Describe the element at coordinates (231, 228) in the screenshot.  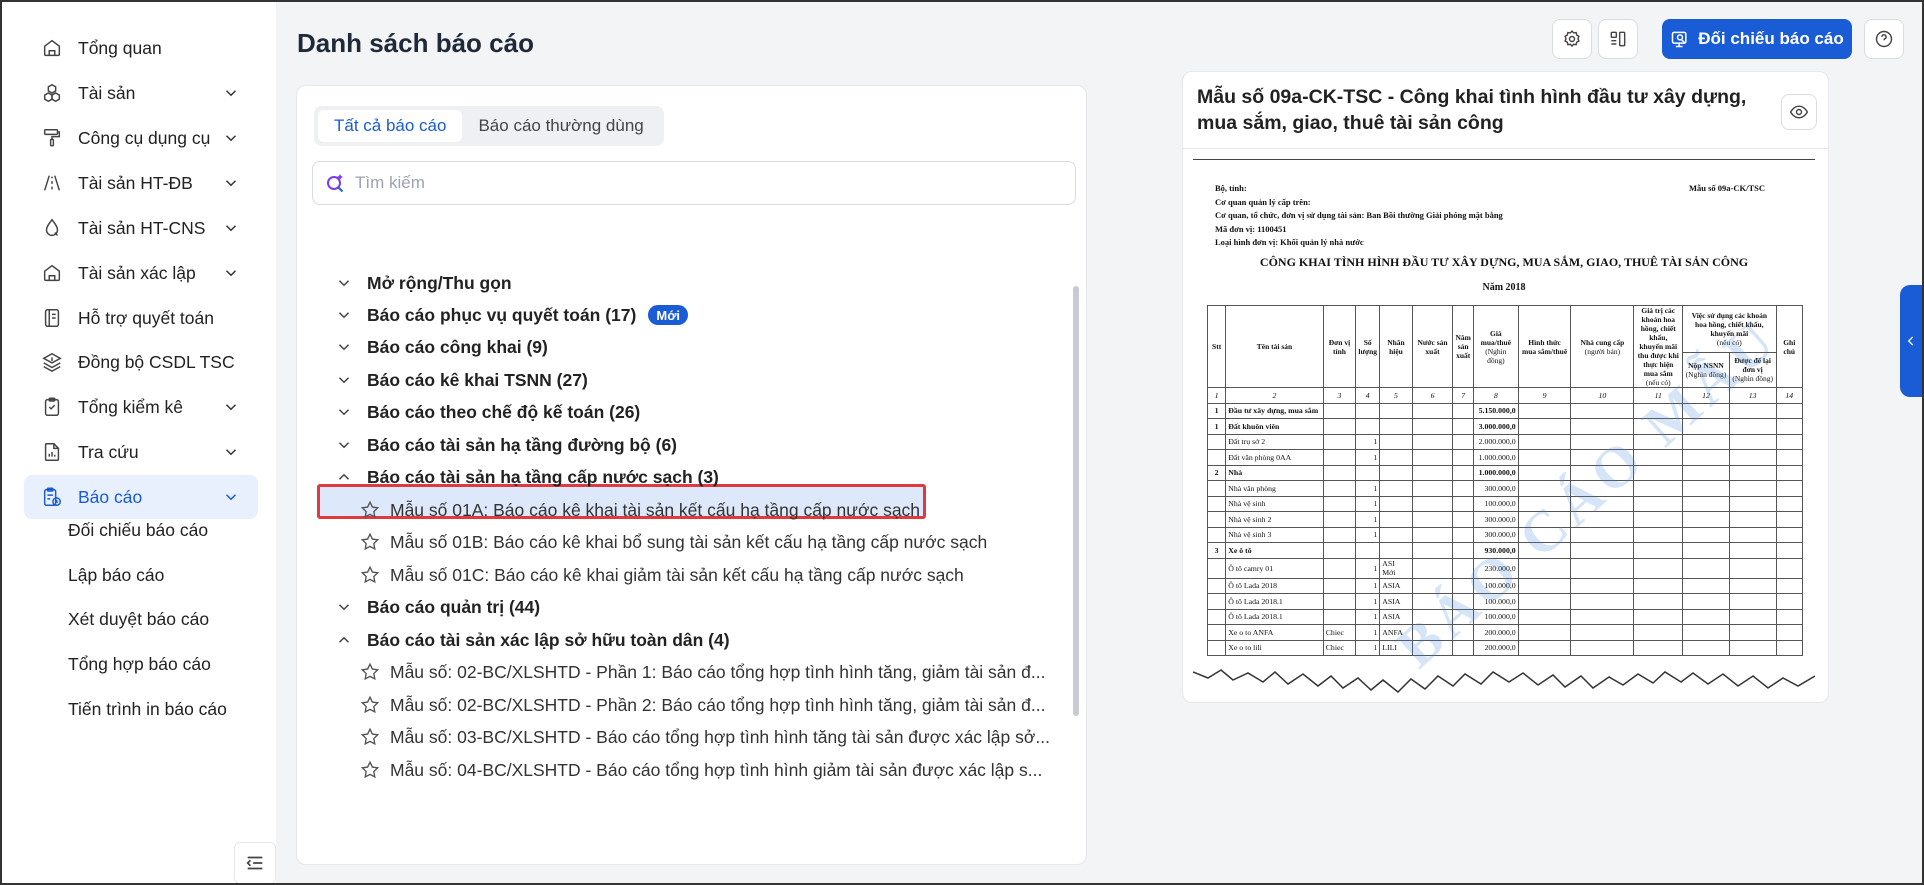
I see `chevron-down-icon` at that location.